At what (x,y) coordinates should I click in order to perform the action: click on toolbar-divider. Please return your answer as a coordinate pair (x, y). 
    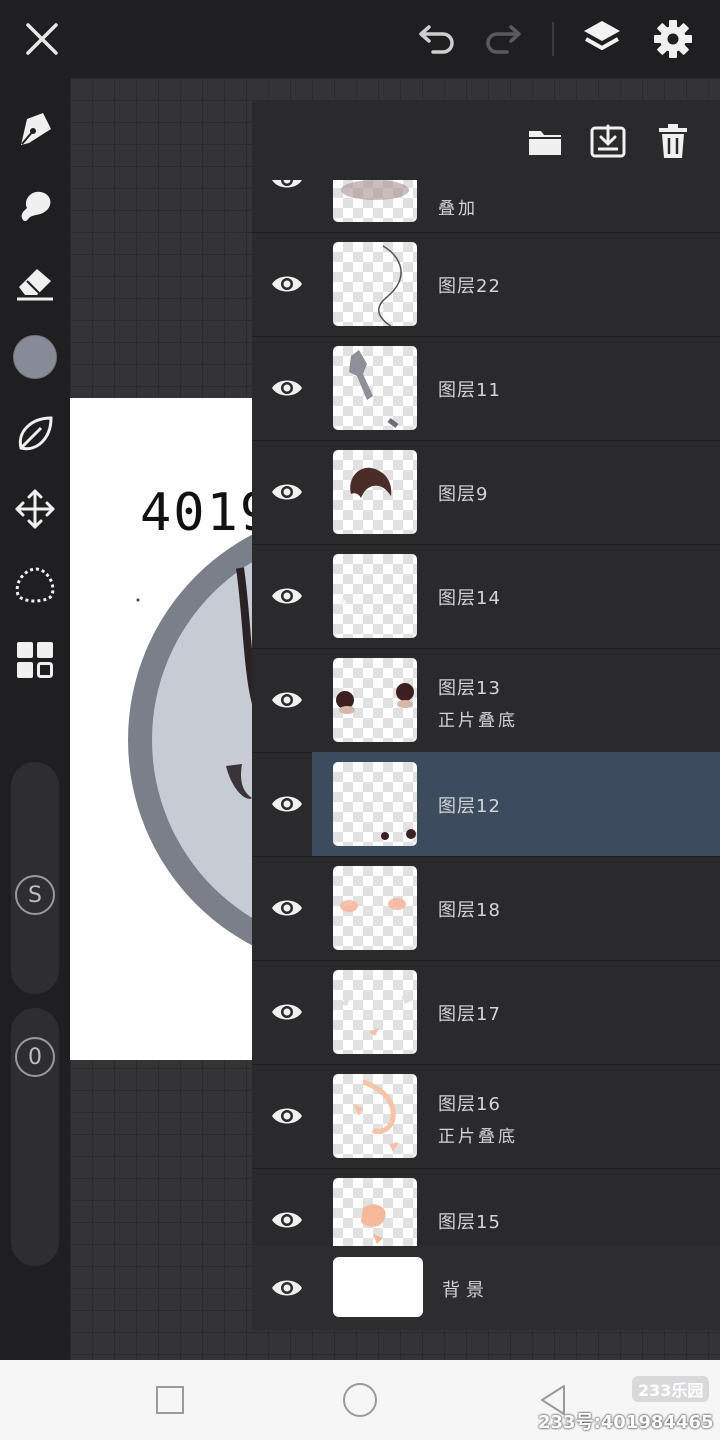
    Looking at the image, I should click on (553, 39).